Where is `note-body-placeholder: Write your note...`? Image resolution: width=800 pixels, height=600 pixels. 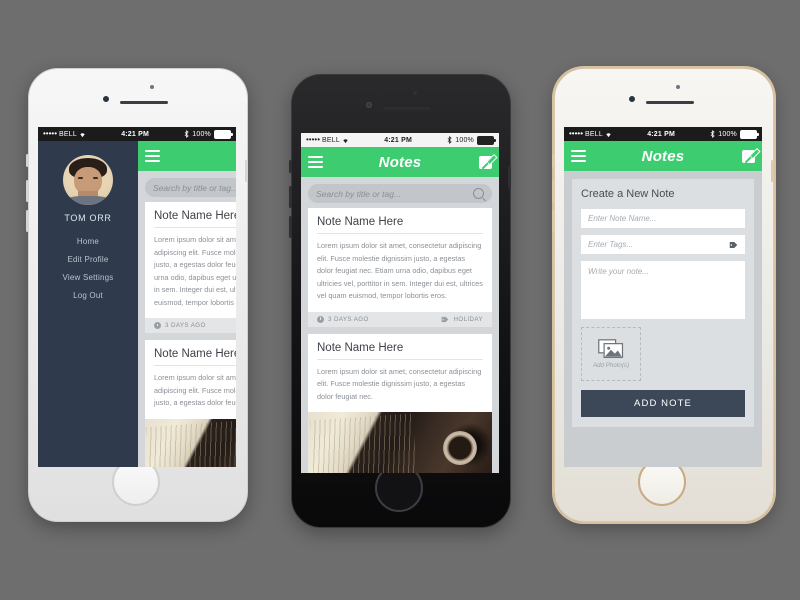
note-body-placeholder: Write your note... is located at coordinates (618, 271).